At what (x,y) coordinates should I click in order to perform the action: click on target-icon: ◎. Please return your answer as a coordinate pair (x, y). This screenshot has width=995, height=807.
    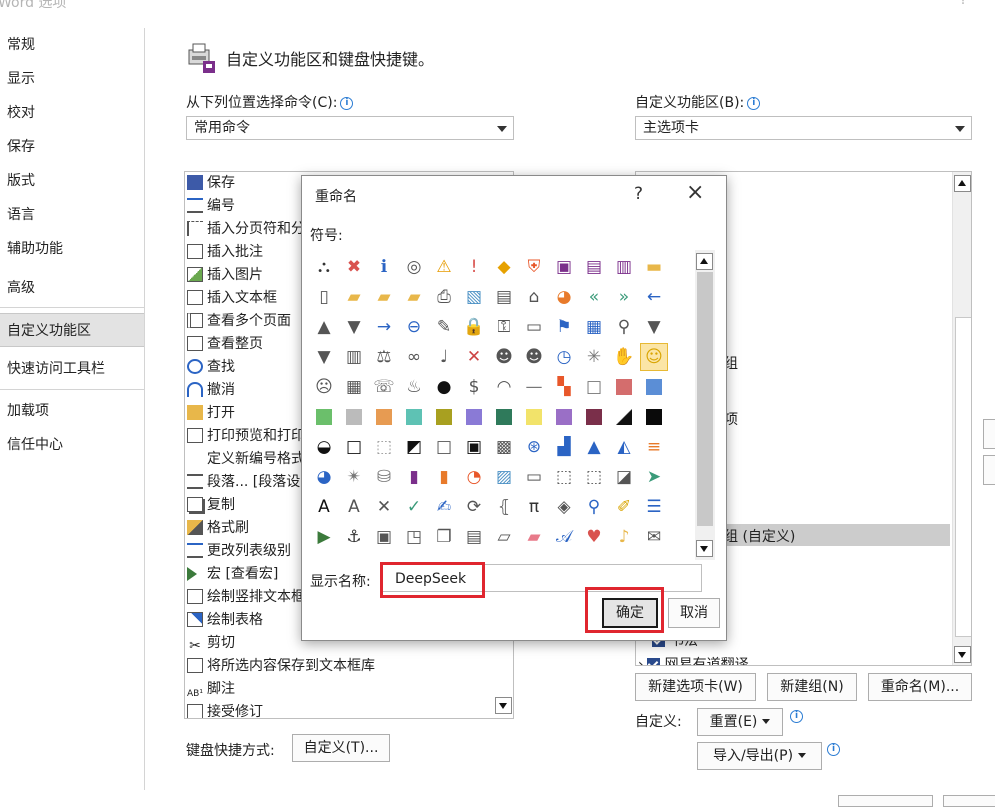
    Looking at the image, I should click on (414, 267).